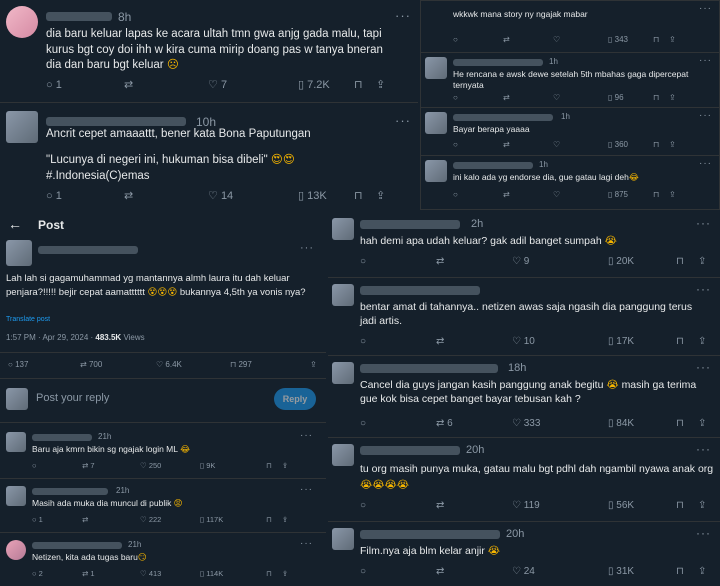 The height and width of the screenshot is (586, 720). What do you see at coordinates (630, 97) in the screenshot?
I see `views-action: ▯ 96` at bounding box center [630, 97].